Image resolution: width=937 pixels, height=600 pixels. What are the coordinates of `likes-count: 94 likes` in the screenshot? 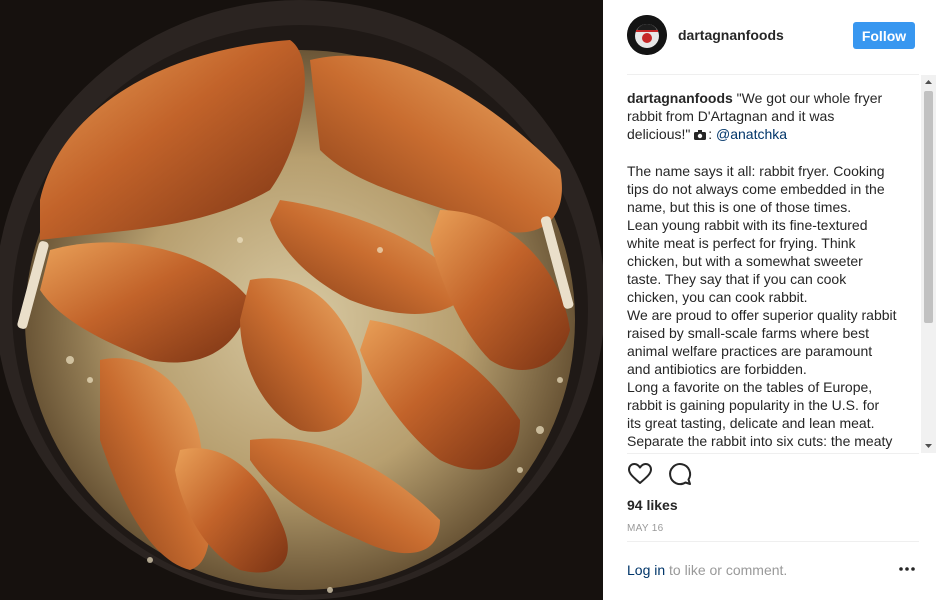 It's located at (652, 505).